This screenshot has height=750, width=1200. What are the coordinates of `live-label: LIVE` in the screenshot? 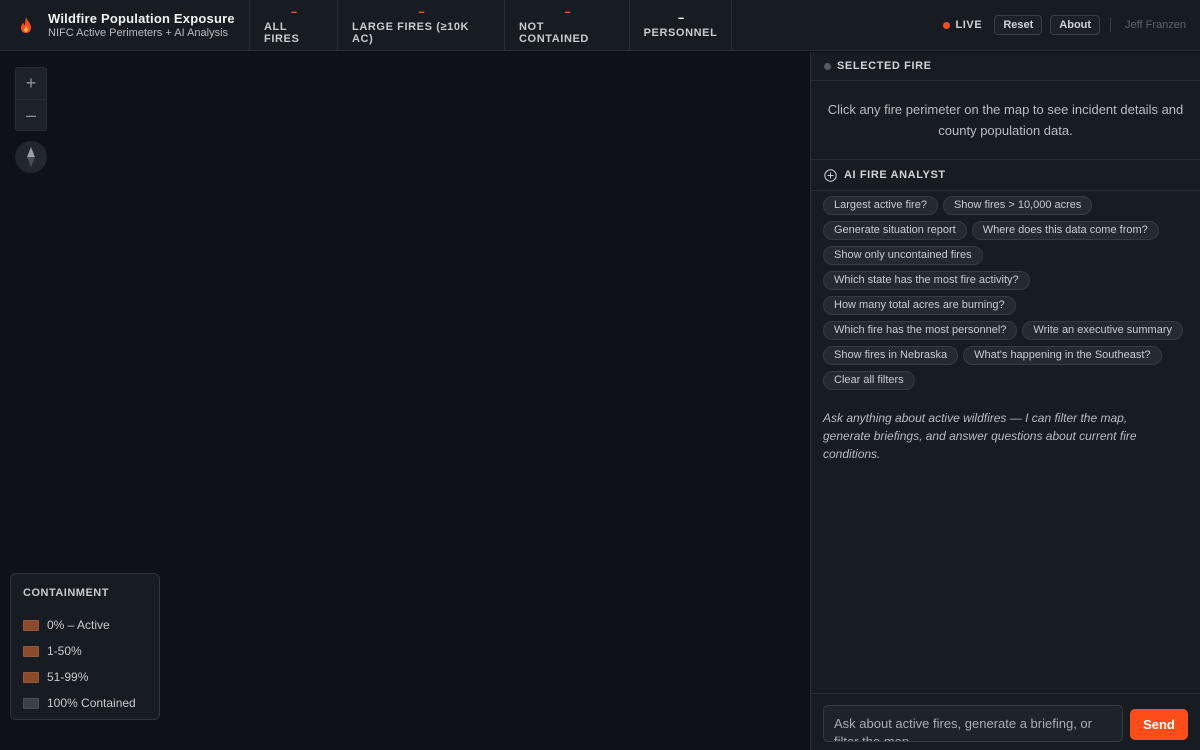 It's located at (969, 25).